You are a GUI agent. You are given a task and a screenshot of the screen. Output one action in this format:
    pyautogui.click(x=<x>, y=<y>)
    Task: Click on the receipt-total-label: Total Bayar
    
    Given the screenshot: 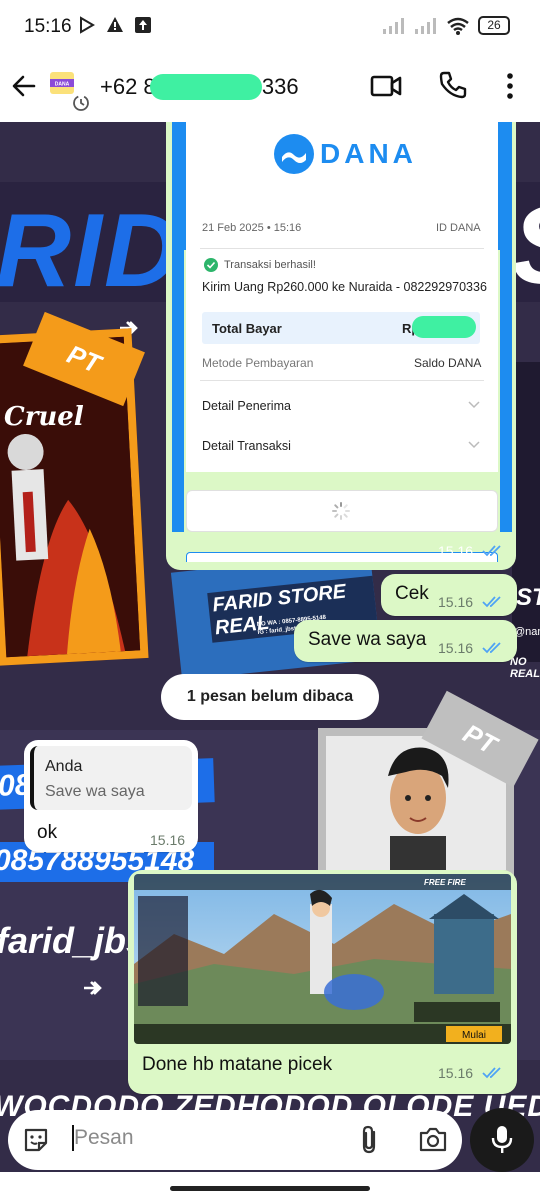 What is the action you would take?
    pyautogui.click(x=247, y=328)
    